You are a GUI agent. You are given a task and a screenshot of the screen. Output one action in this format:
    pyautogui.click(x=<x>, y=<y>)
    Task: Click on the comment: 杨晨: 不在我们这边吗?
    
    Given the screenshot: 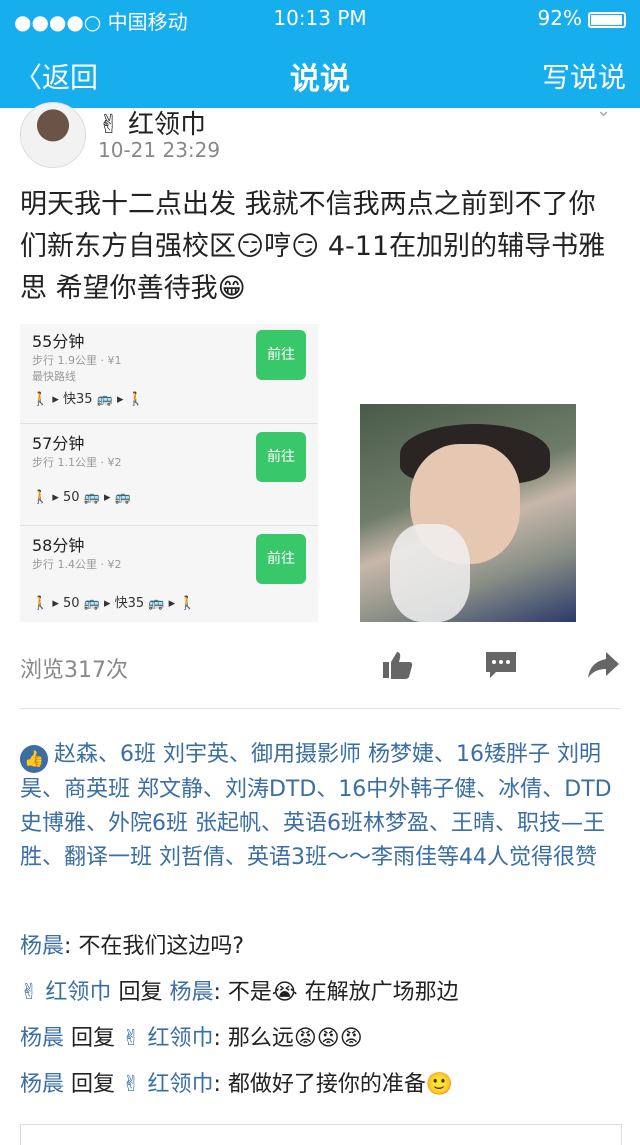 What is the action you would take?
    pyautogui.click(x=320, y=944)
    